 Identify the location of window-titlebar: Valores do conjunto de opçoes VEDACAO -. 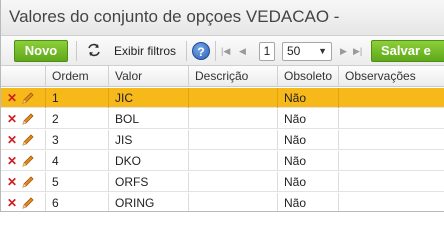
(222, 18).